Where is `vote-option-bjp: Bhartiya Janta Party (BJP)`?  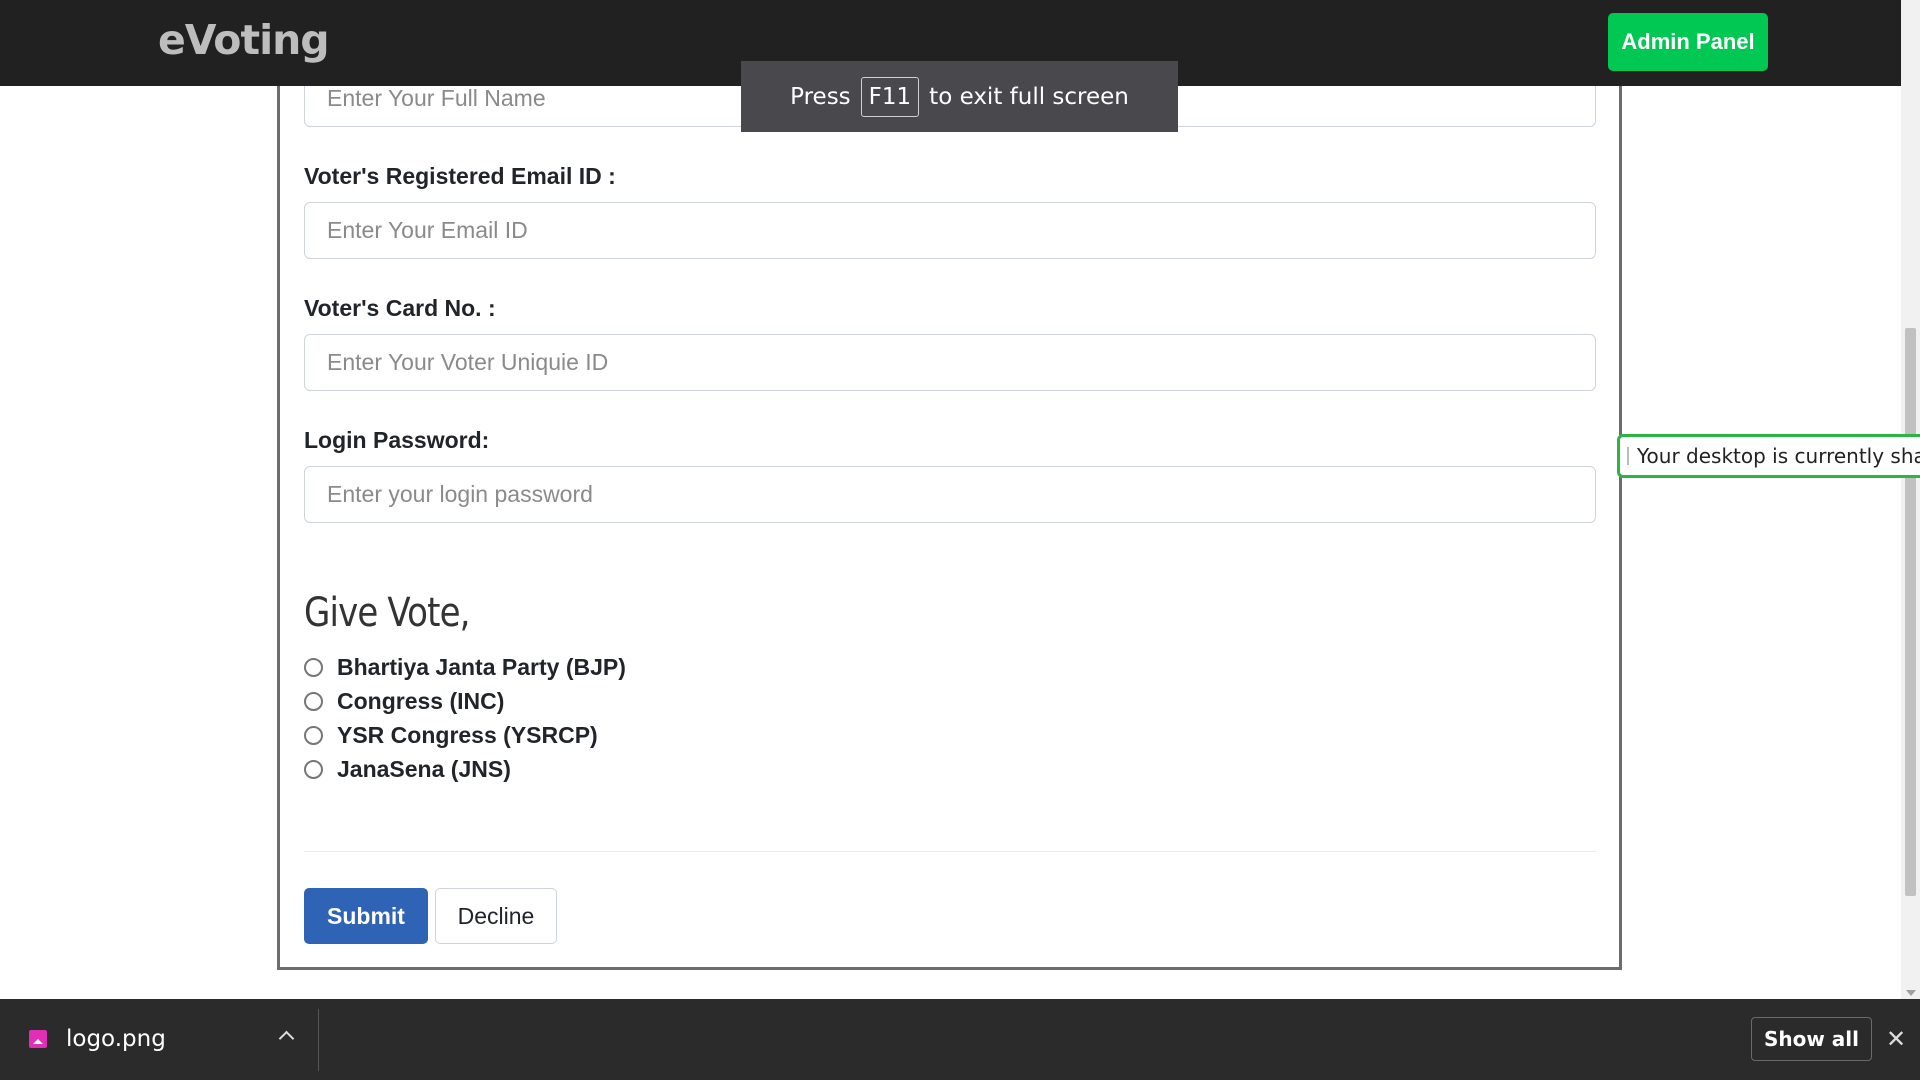
vote-option-bjp: Bhartiya Janta Party (BJP) is located at coordinates (465, 667).